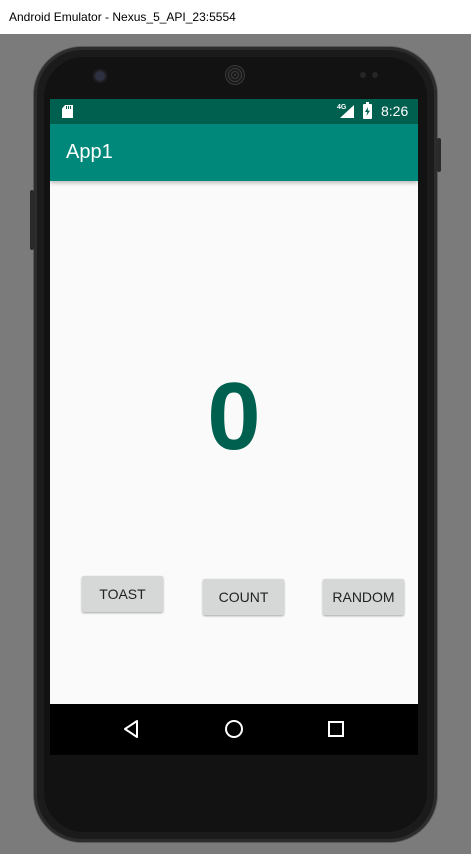 The height and width of the screenshot is (854, 471). What do you see at coordinates (342, 107) in the screenshot?
I see `network-type-label: 4G` at bounding box center [342, 107].